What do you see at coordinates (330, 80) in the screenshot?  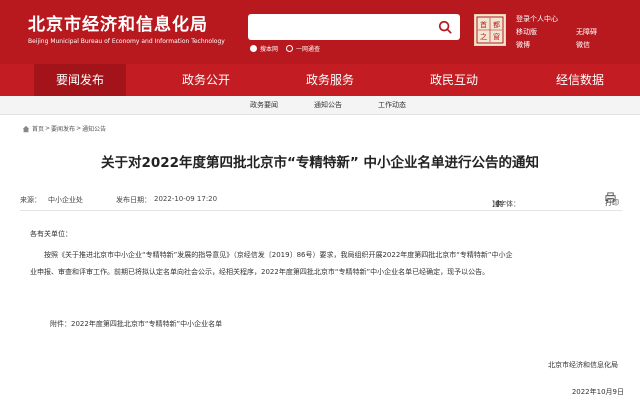 I see `nav-item-services: 政务服务` at bounding box center [330, 80].